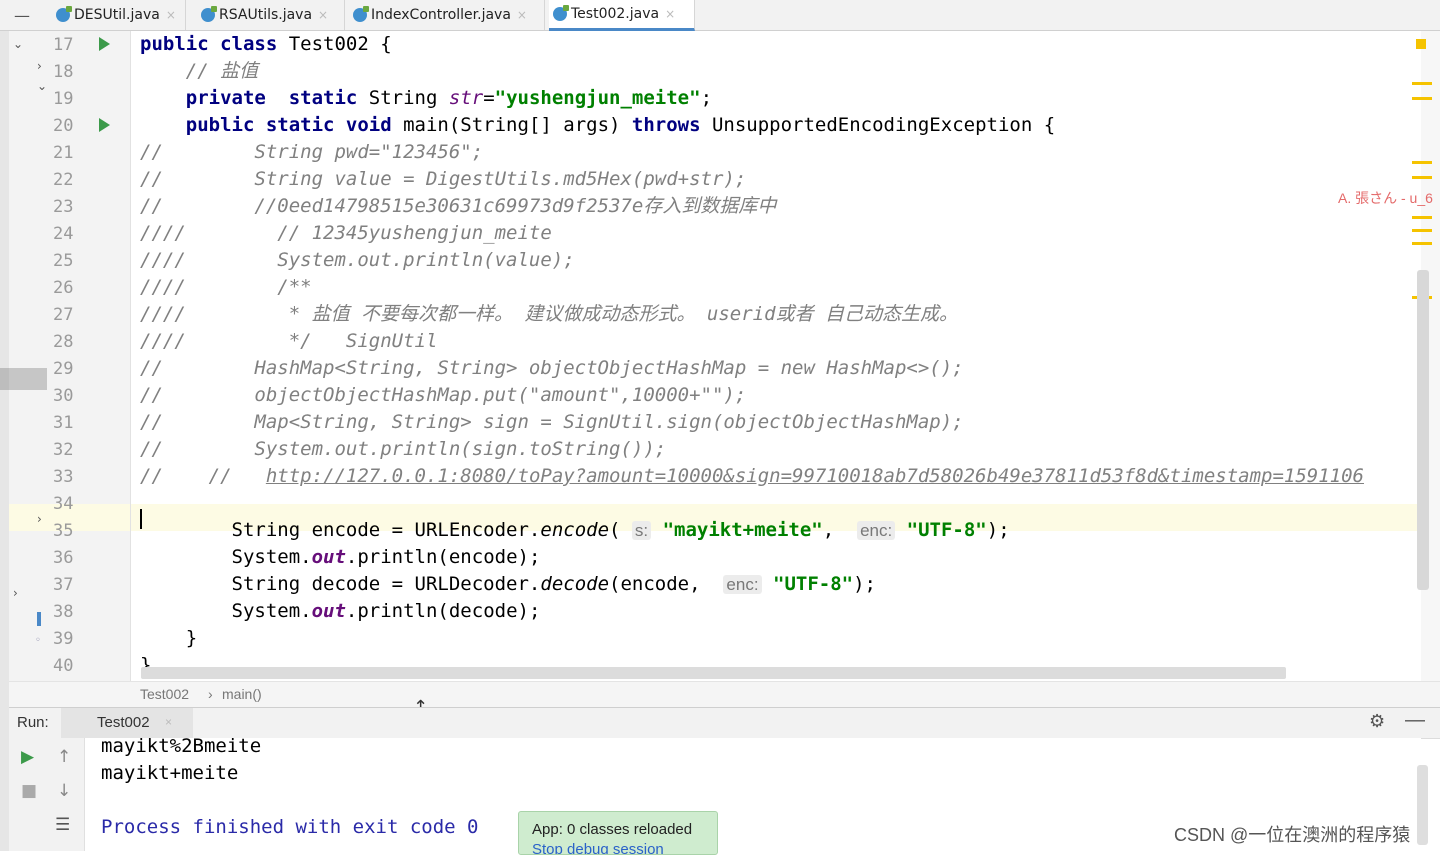  I want to click on gutter-selection, so click(28, 379).